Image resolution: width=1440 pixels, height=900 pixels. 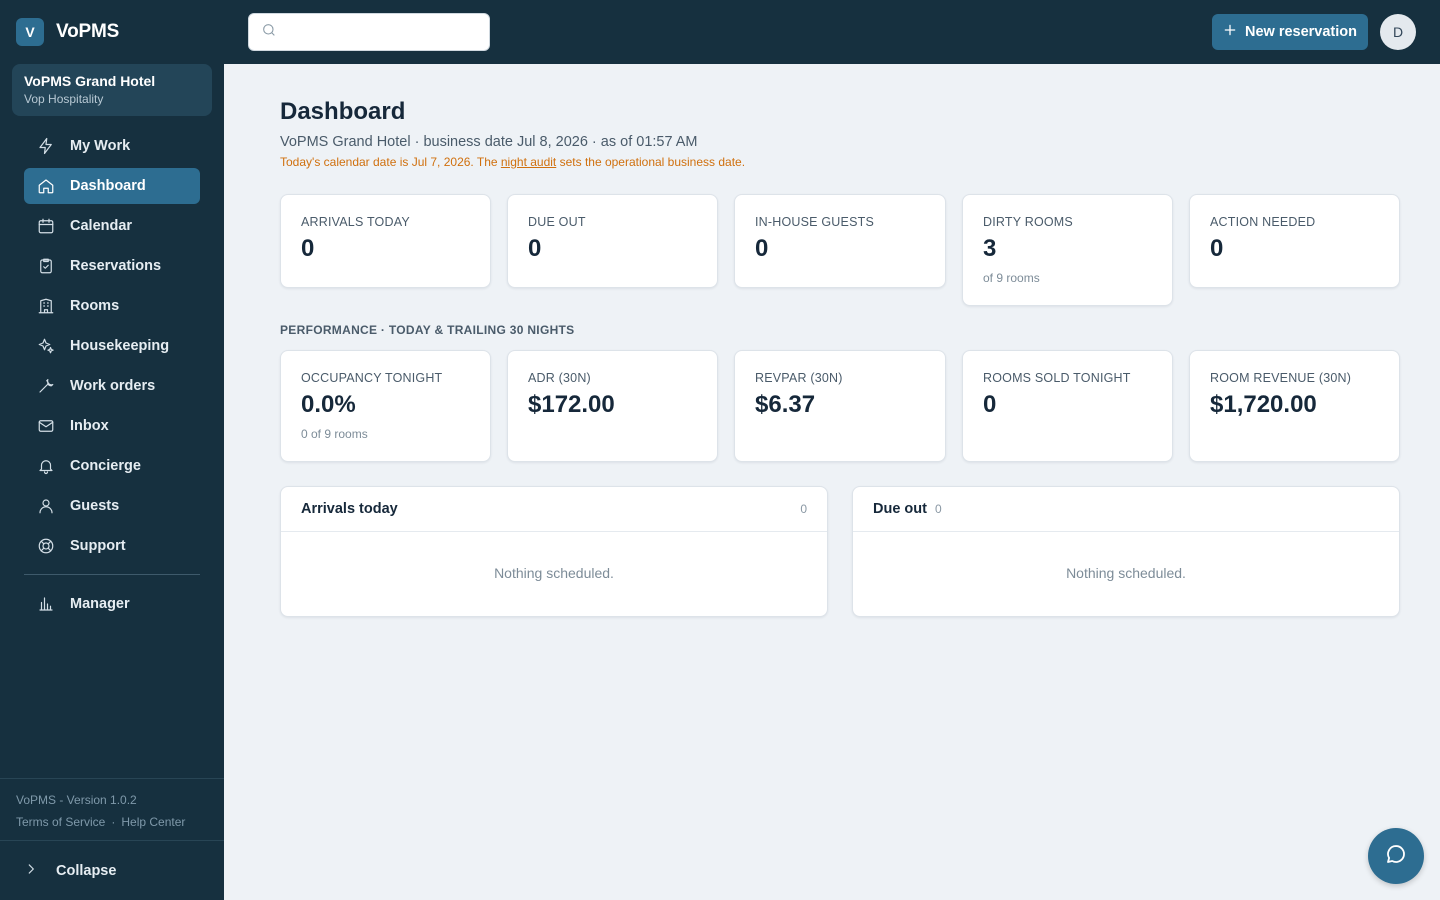 I want to click on sidebar-item-inbox: Inbox, so click(x=112, y=426).